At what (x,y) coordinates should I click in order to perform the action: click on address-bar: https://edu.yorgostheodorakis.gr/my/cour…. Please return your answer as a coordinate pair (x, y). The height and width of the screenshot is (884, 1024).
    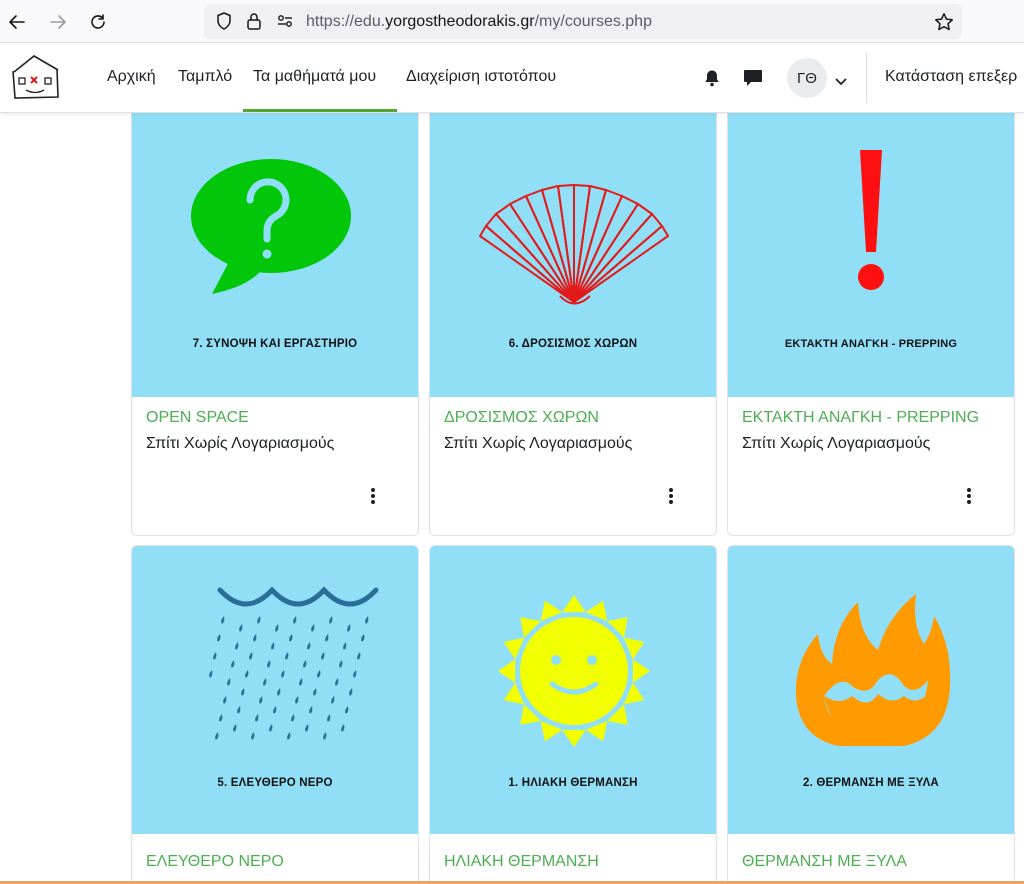
    Looking at the image, I should click on (583, 21).